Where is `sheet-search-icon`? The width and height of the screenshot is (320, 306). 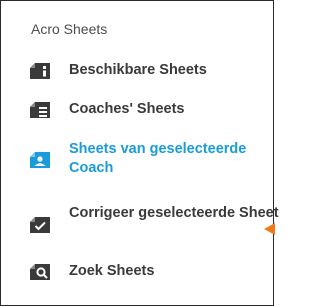 sheet-search-icon is located at coordinates (40, 272).